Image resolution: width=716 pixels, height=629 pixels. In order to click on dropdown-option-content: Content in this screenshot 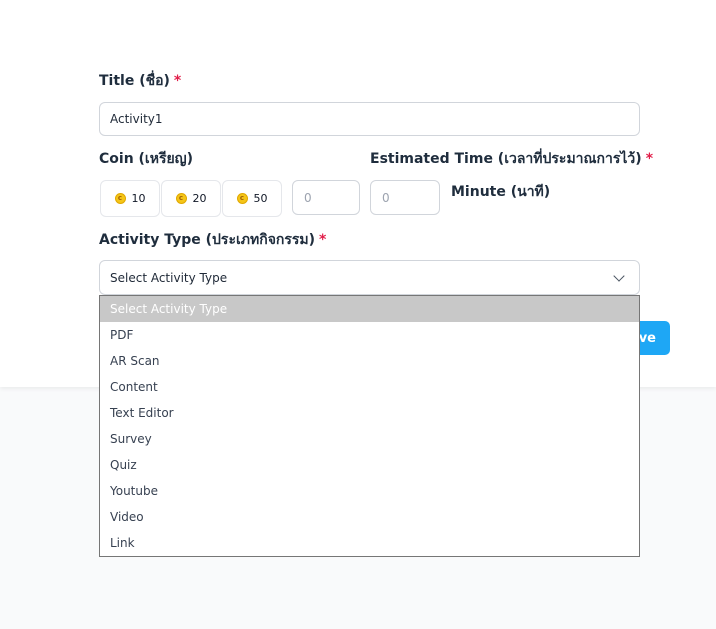, I will do `click(369, 387)`.